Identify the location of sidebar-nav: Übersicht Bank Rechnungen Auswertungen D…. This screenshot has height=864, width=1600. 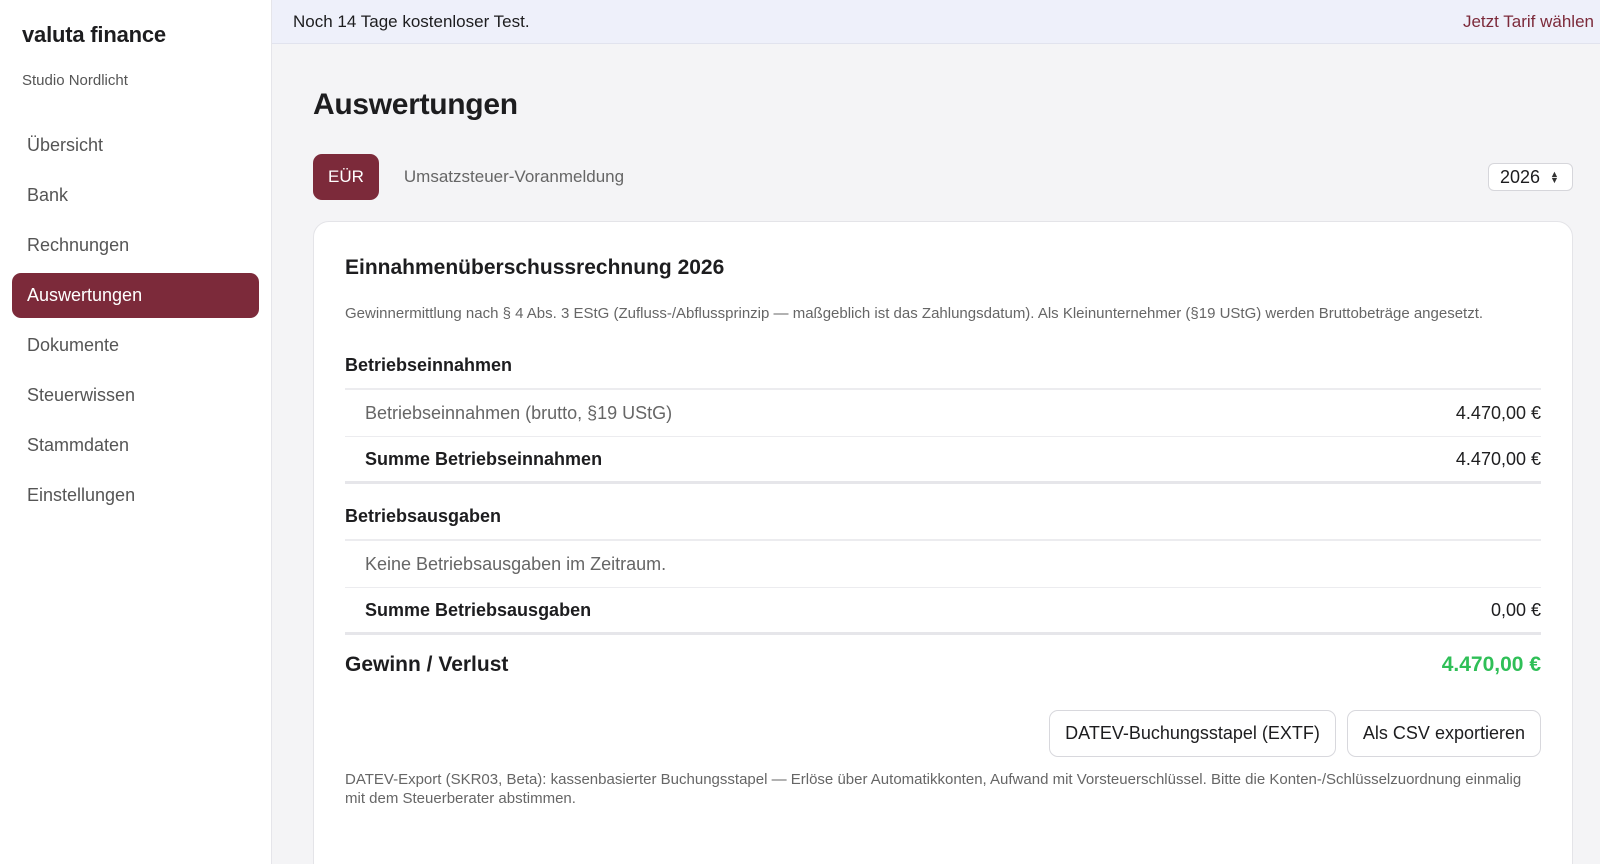
(135, 320).